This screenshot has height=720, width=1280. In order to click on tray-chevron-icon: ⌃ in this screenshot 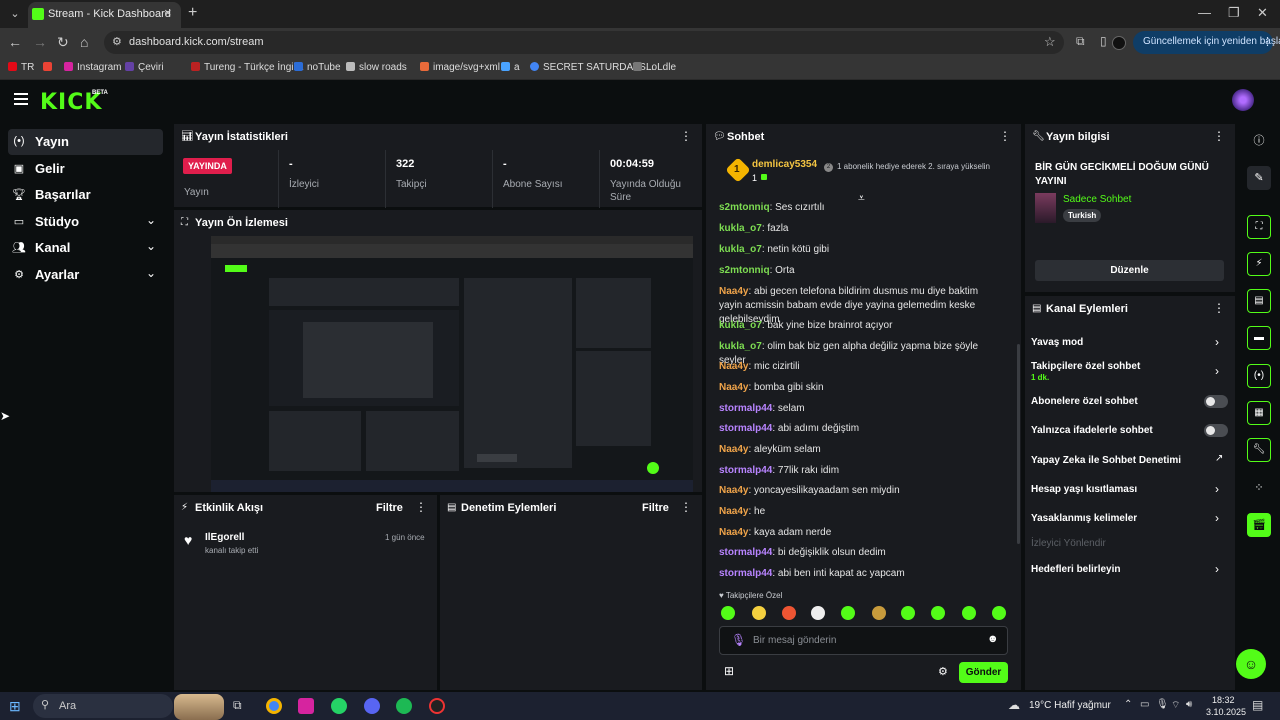, I will do `click(1128, 704)`.